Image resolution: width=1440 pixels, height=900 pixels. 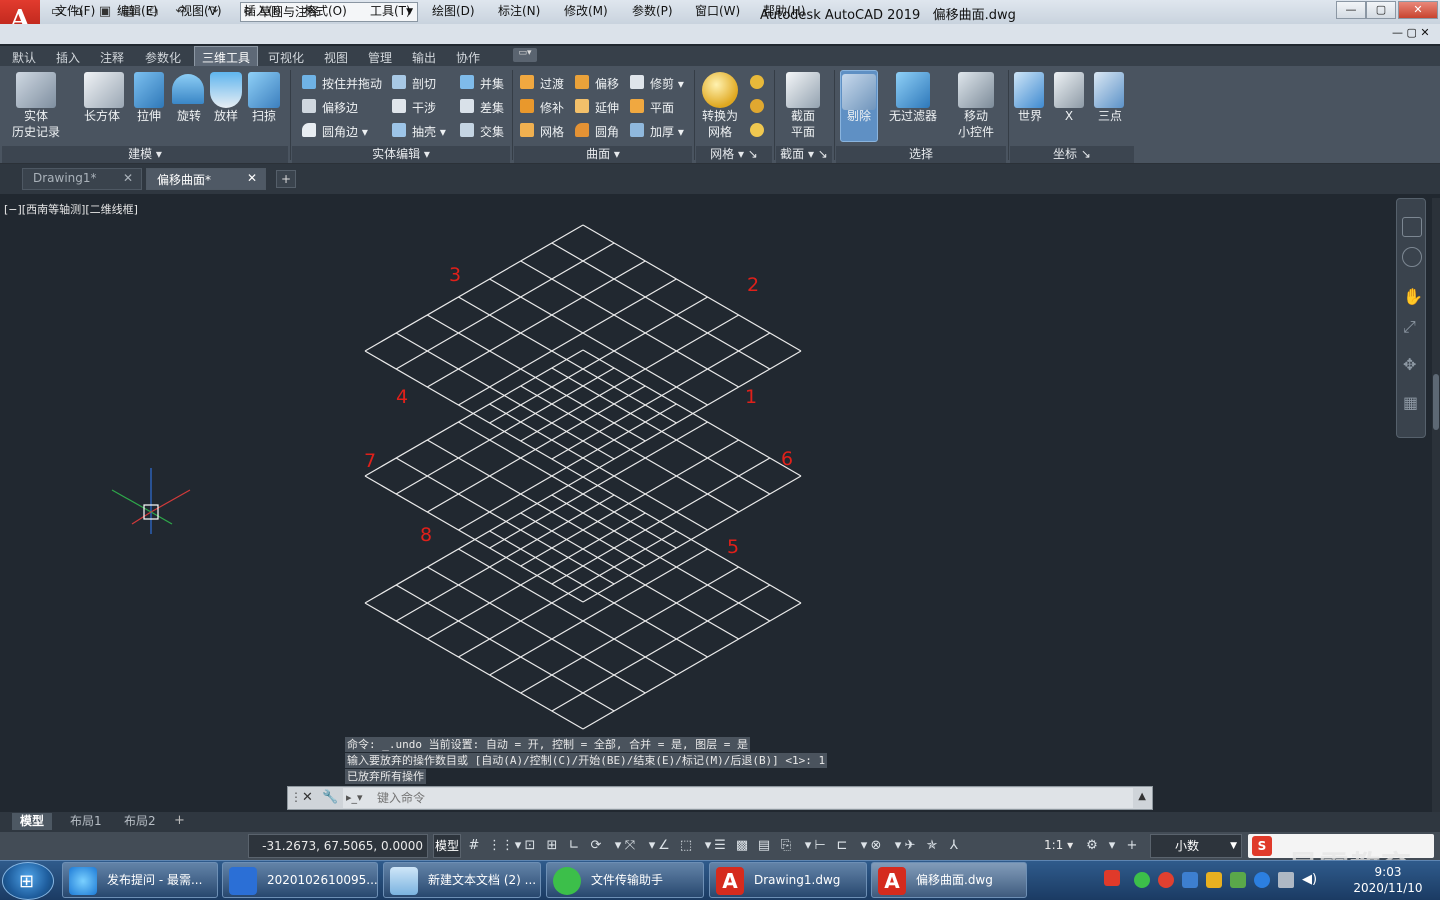 What do you see at coordinates (380, 57) in the screenshot?
I see `ribbon-tab: 管理` at bounding box center [380, 57].